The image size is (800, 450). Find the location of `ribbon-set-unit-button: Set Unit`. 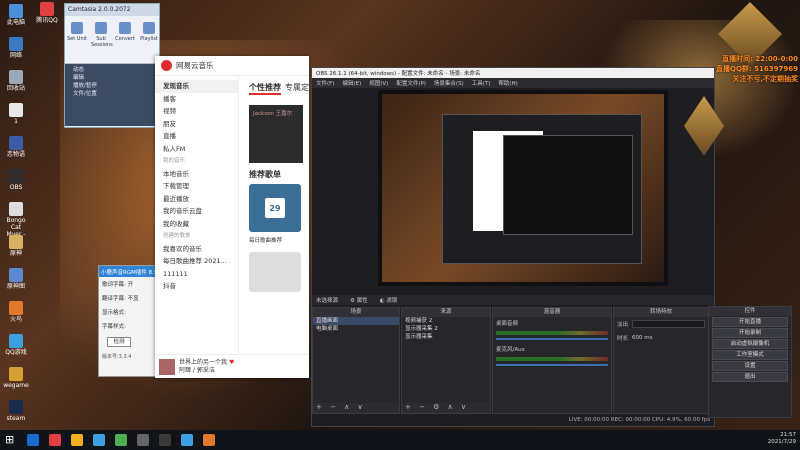

ribbon-set-unit-button: Set Unit is located at coordinates (77, 32).